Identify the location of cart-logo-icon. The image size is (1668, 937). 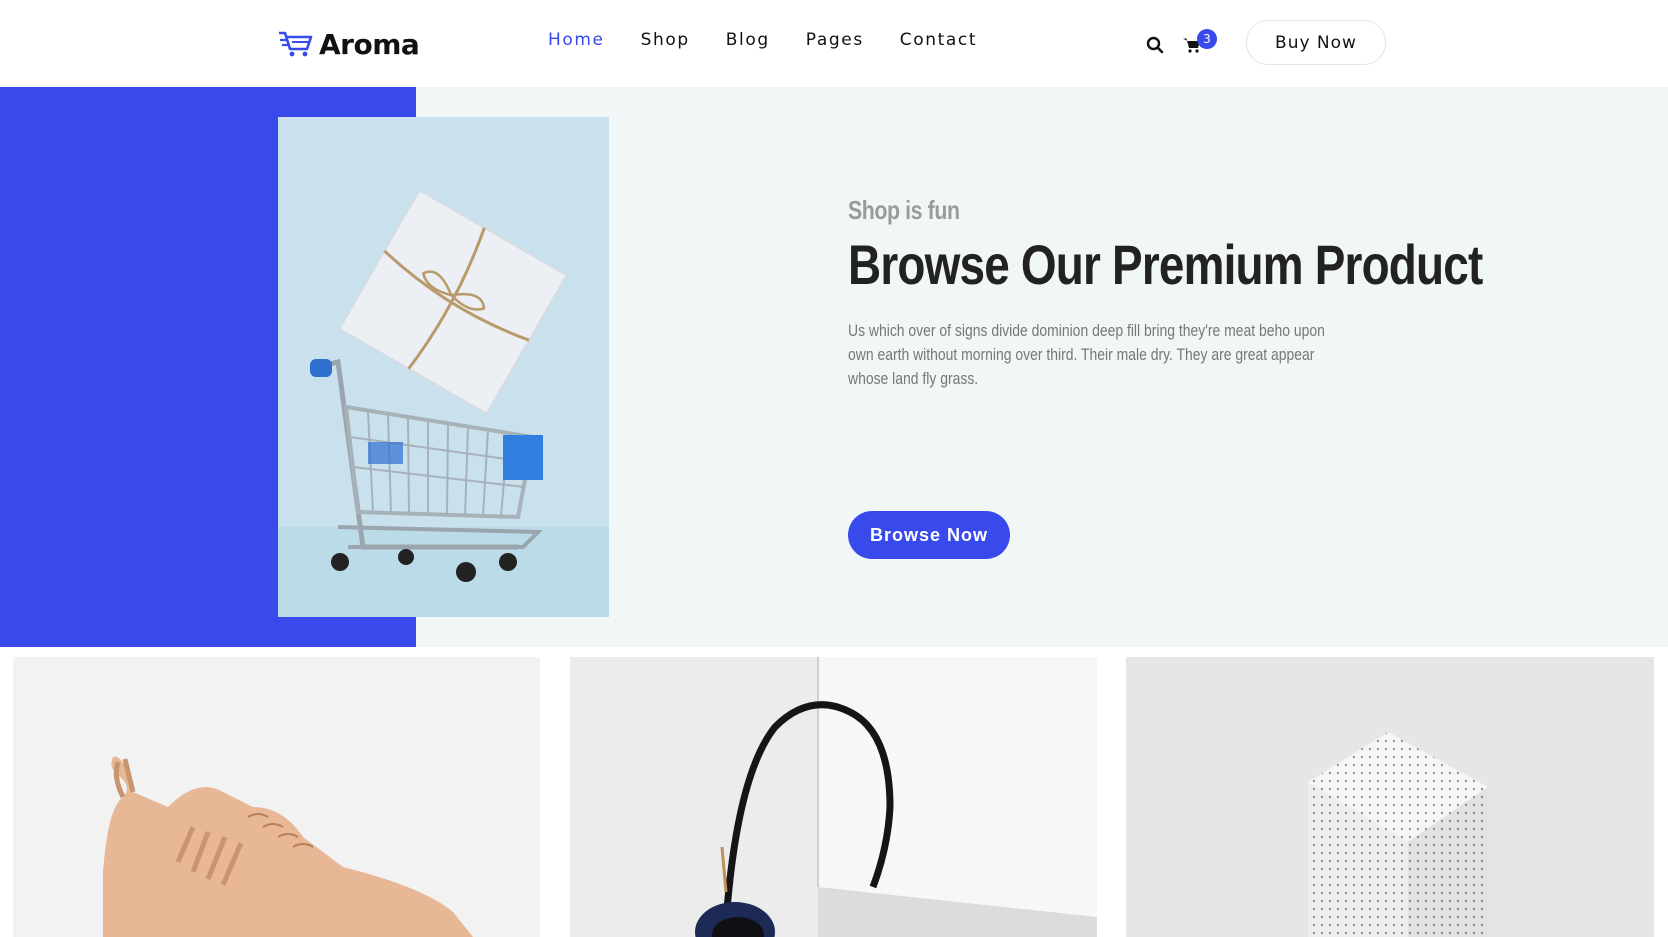
(296, 44).